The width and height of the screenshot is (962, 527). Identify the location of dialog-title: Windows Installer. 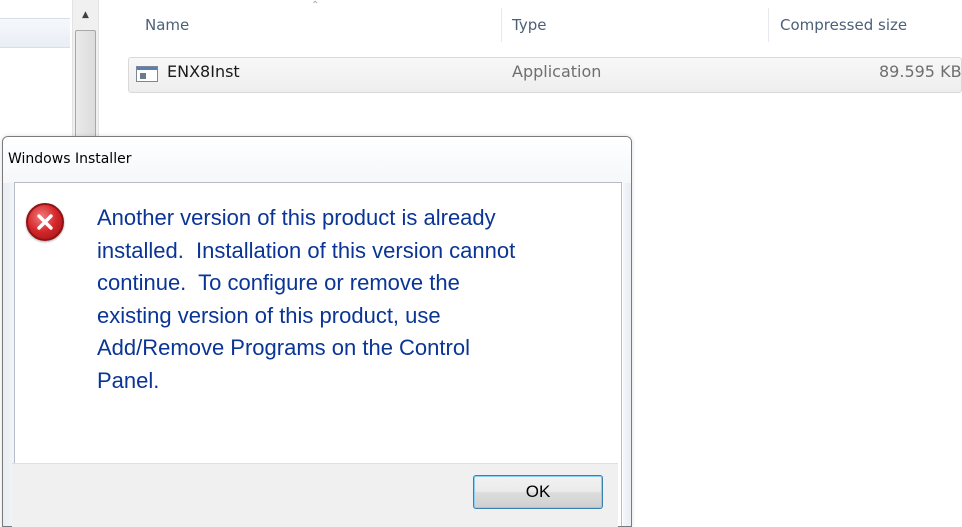
(70, 159).